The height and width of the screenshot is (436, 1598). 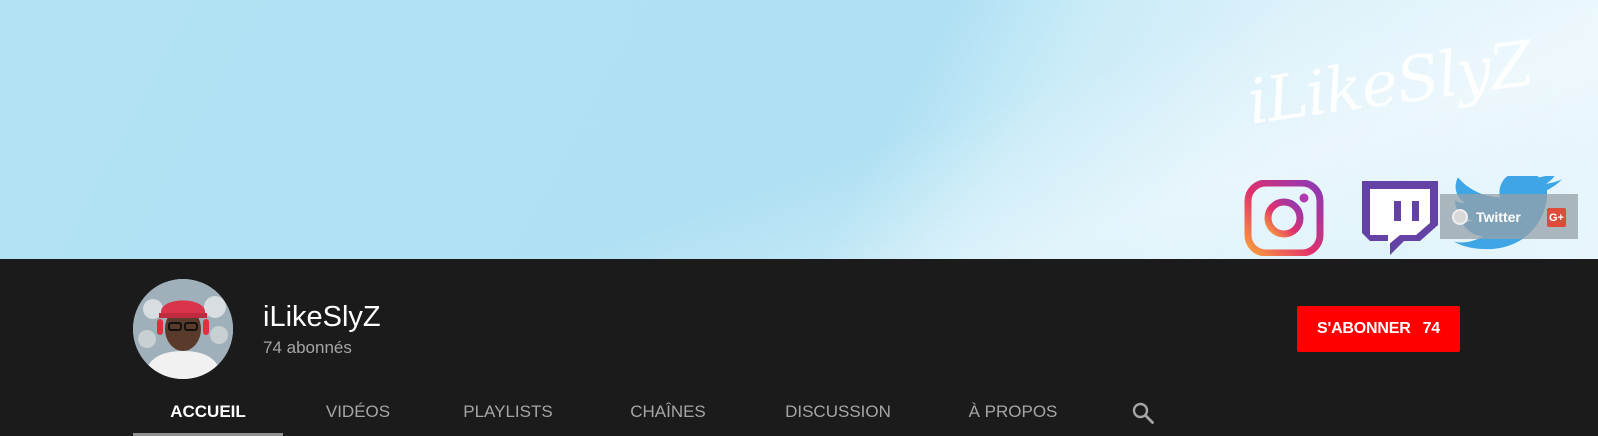 I want to click on subscribe-label: S'ABONNER, so click(x=1364, y=328).